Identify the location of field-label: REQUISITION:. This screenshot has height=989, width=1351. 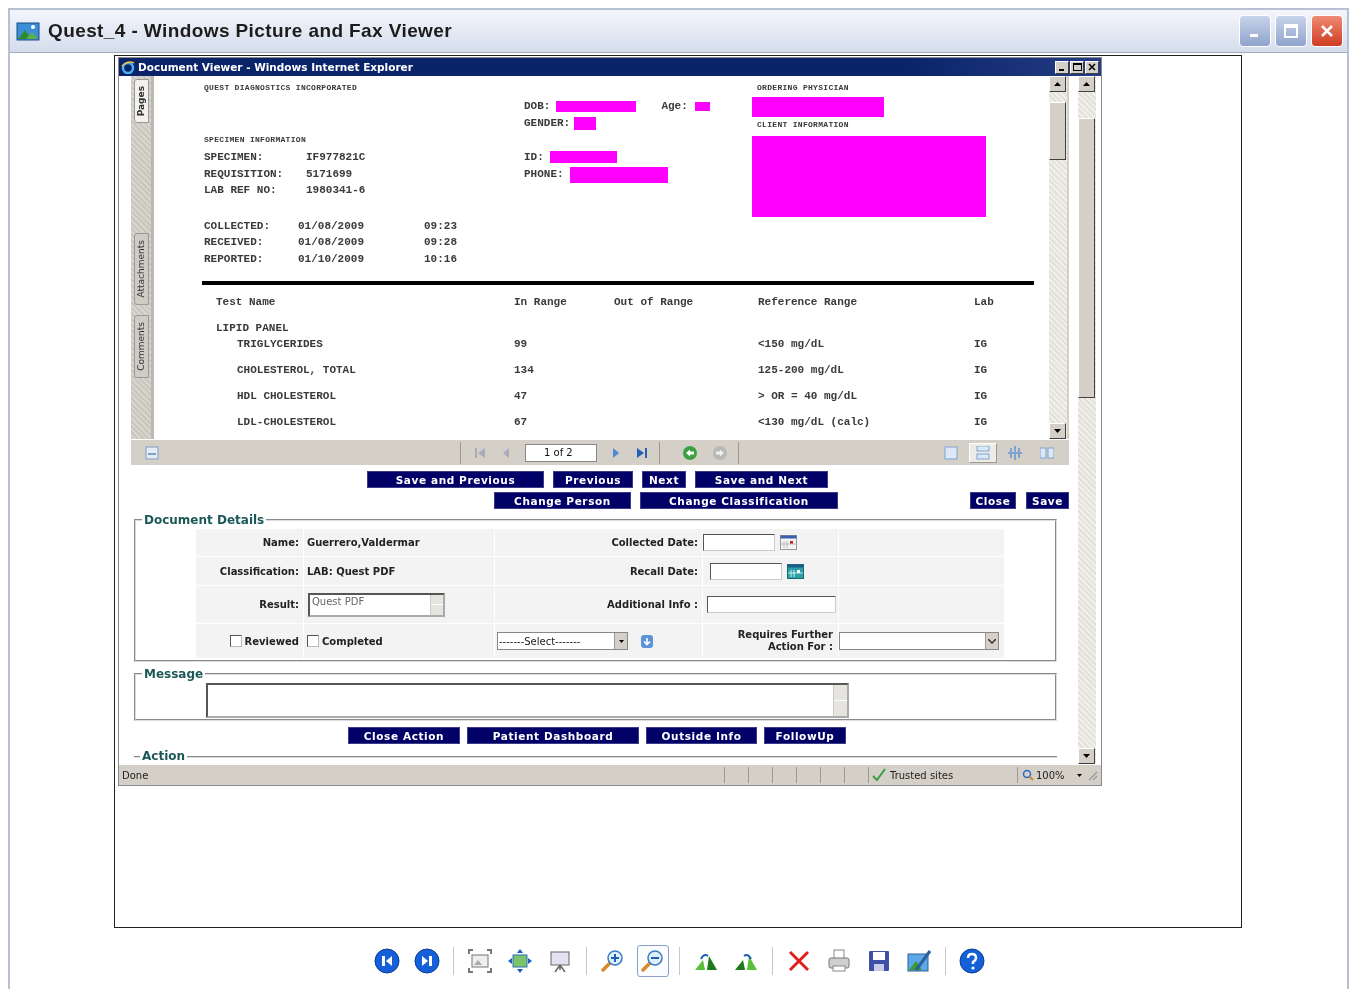
(244, 174).